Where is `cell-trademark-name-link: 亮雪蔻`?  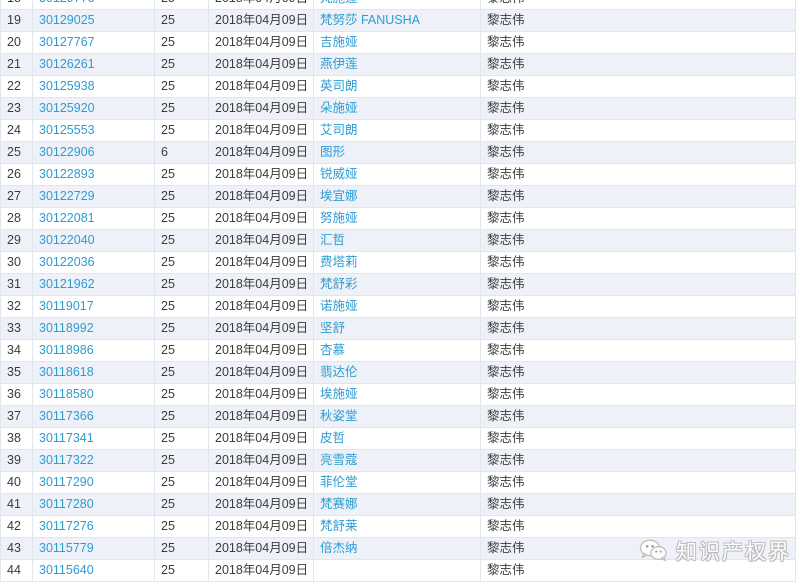 cell-trademark-name-link: 亮雪蔻 is located at coordinates (339, 460).